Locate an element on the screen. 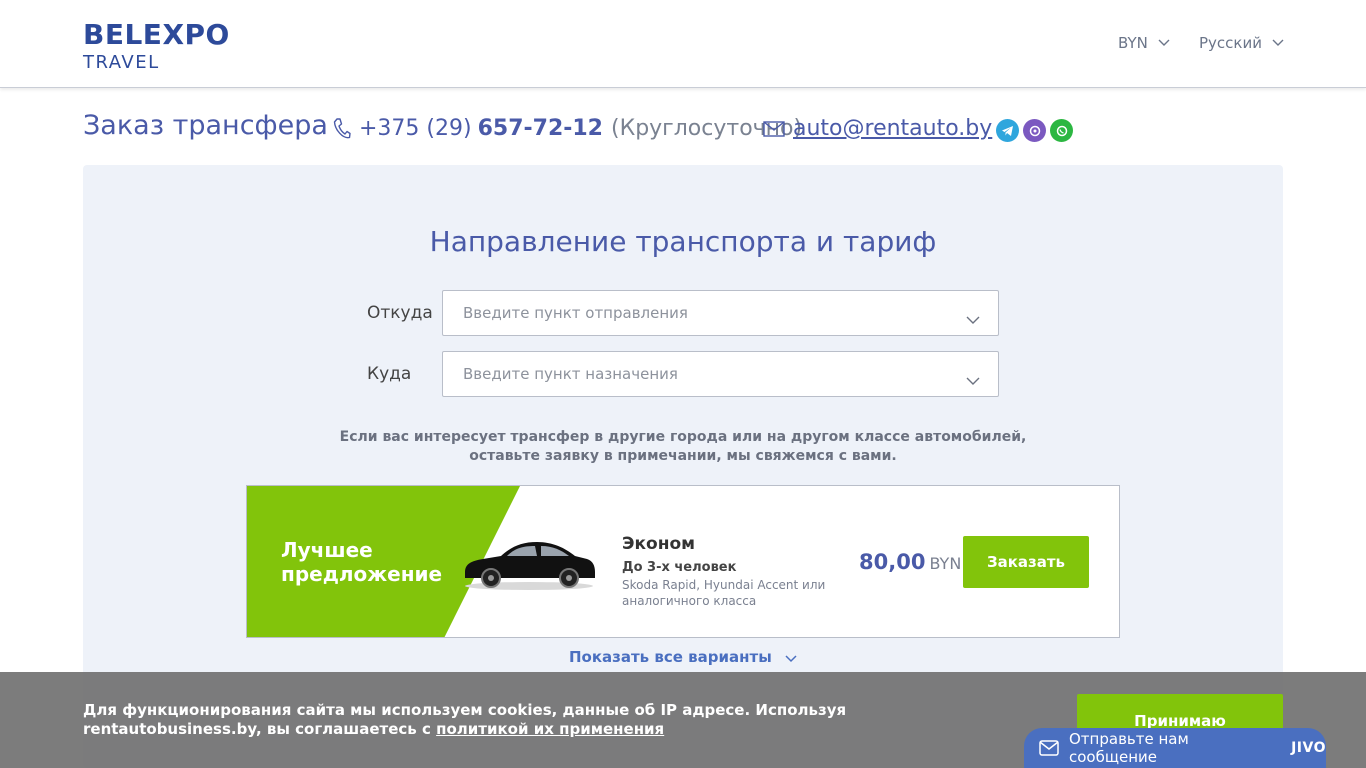 Image resolution: width=1366 pixels, height=768 pixels. price-value: 80,00 is located at coordinates (892, 562).